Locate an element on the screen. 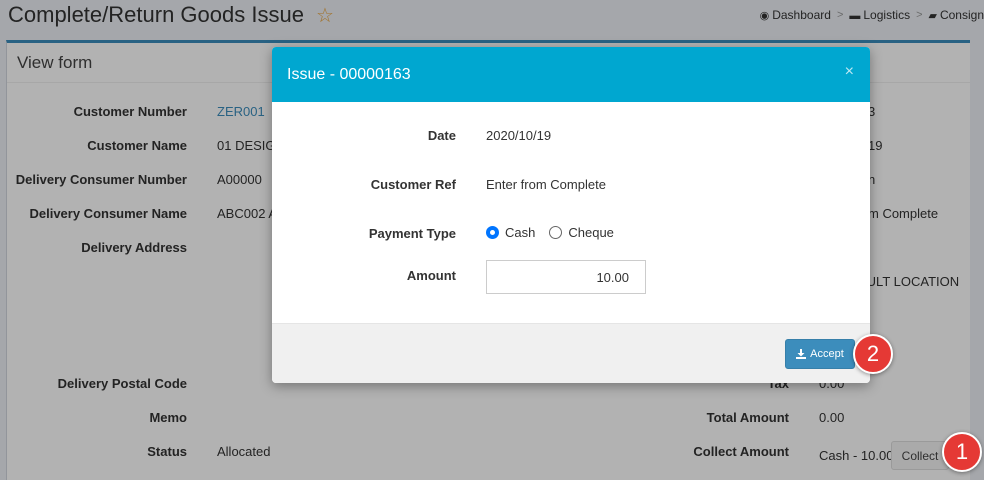 This screenshot has height=480, width=984. cash-radio is located at coordinates (492, 232).